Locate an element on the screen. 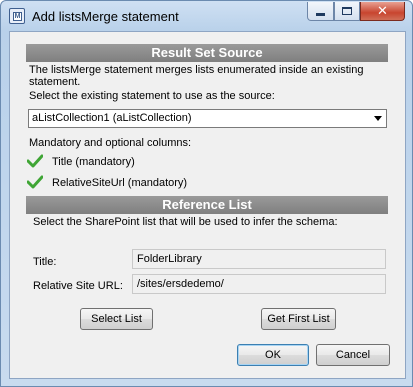  chevron-down-icon is located at coordinates (378, 118).